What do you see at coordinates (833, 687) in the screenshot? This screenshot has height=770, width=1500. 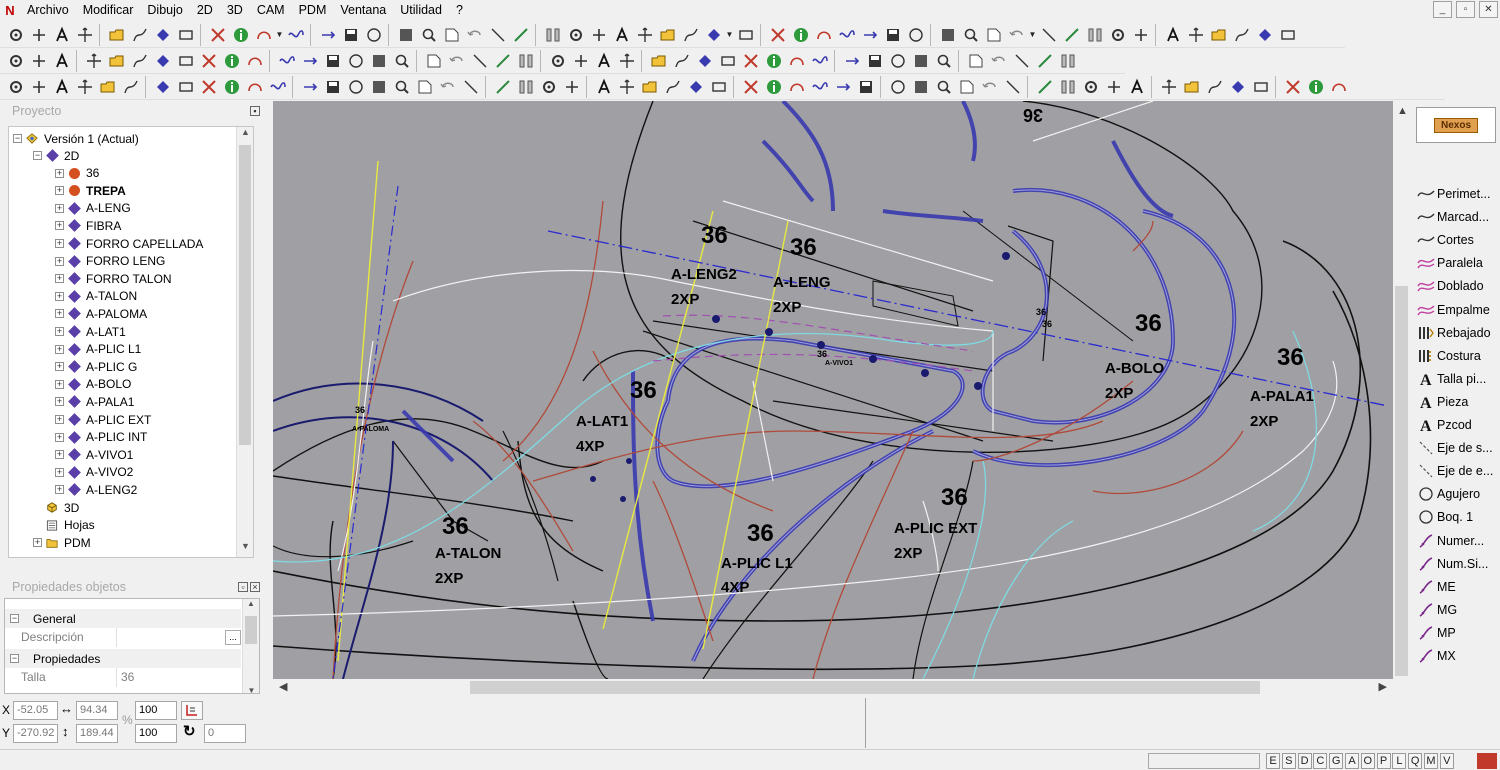 I see `canvas-horizontal-scrollbar: ◀ ▶` at bounding box center [833, 687].